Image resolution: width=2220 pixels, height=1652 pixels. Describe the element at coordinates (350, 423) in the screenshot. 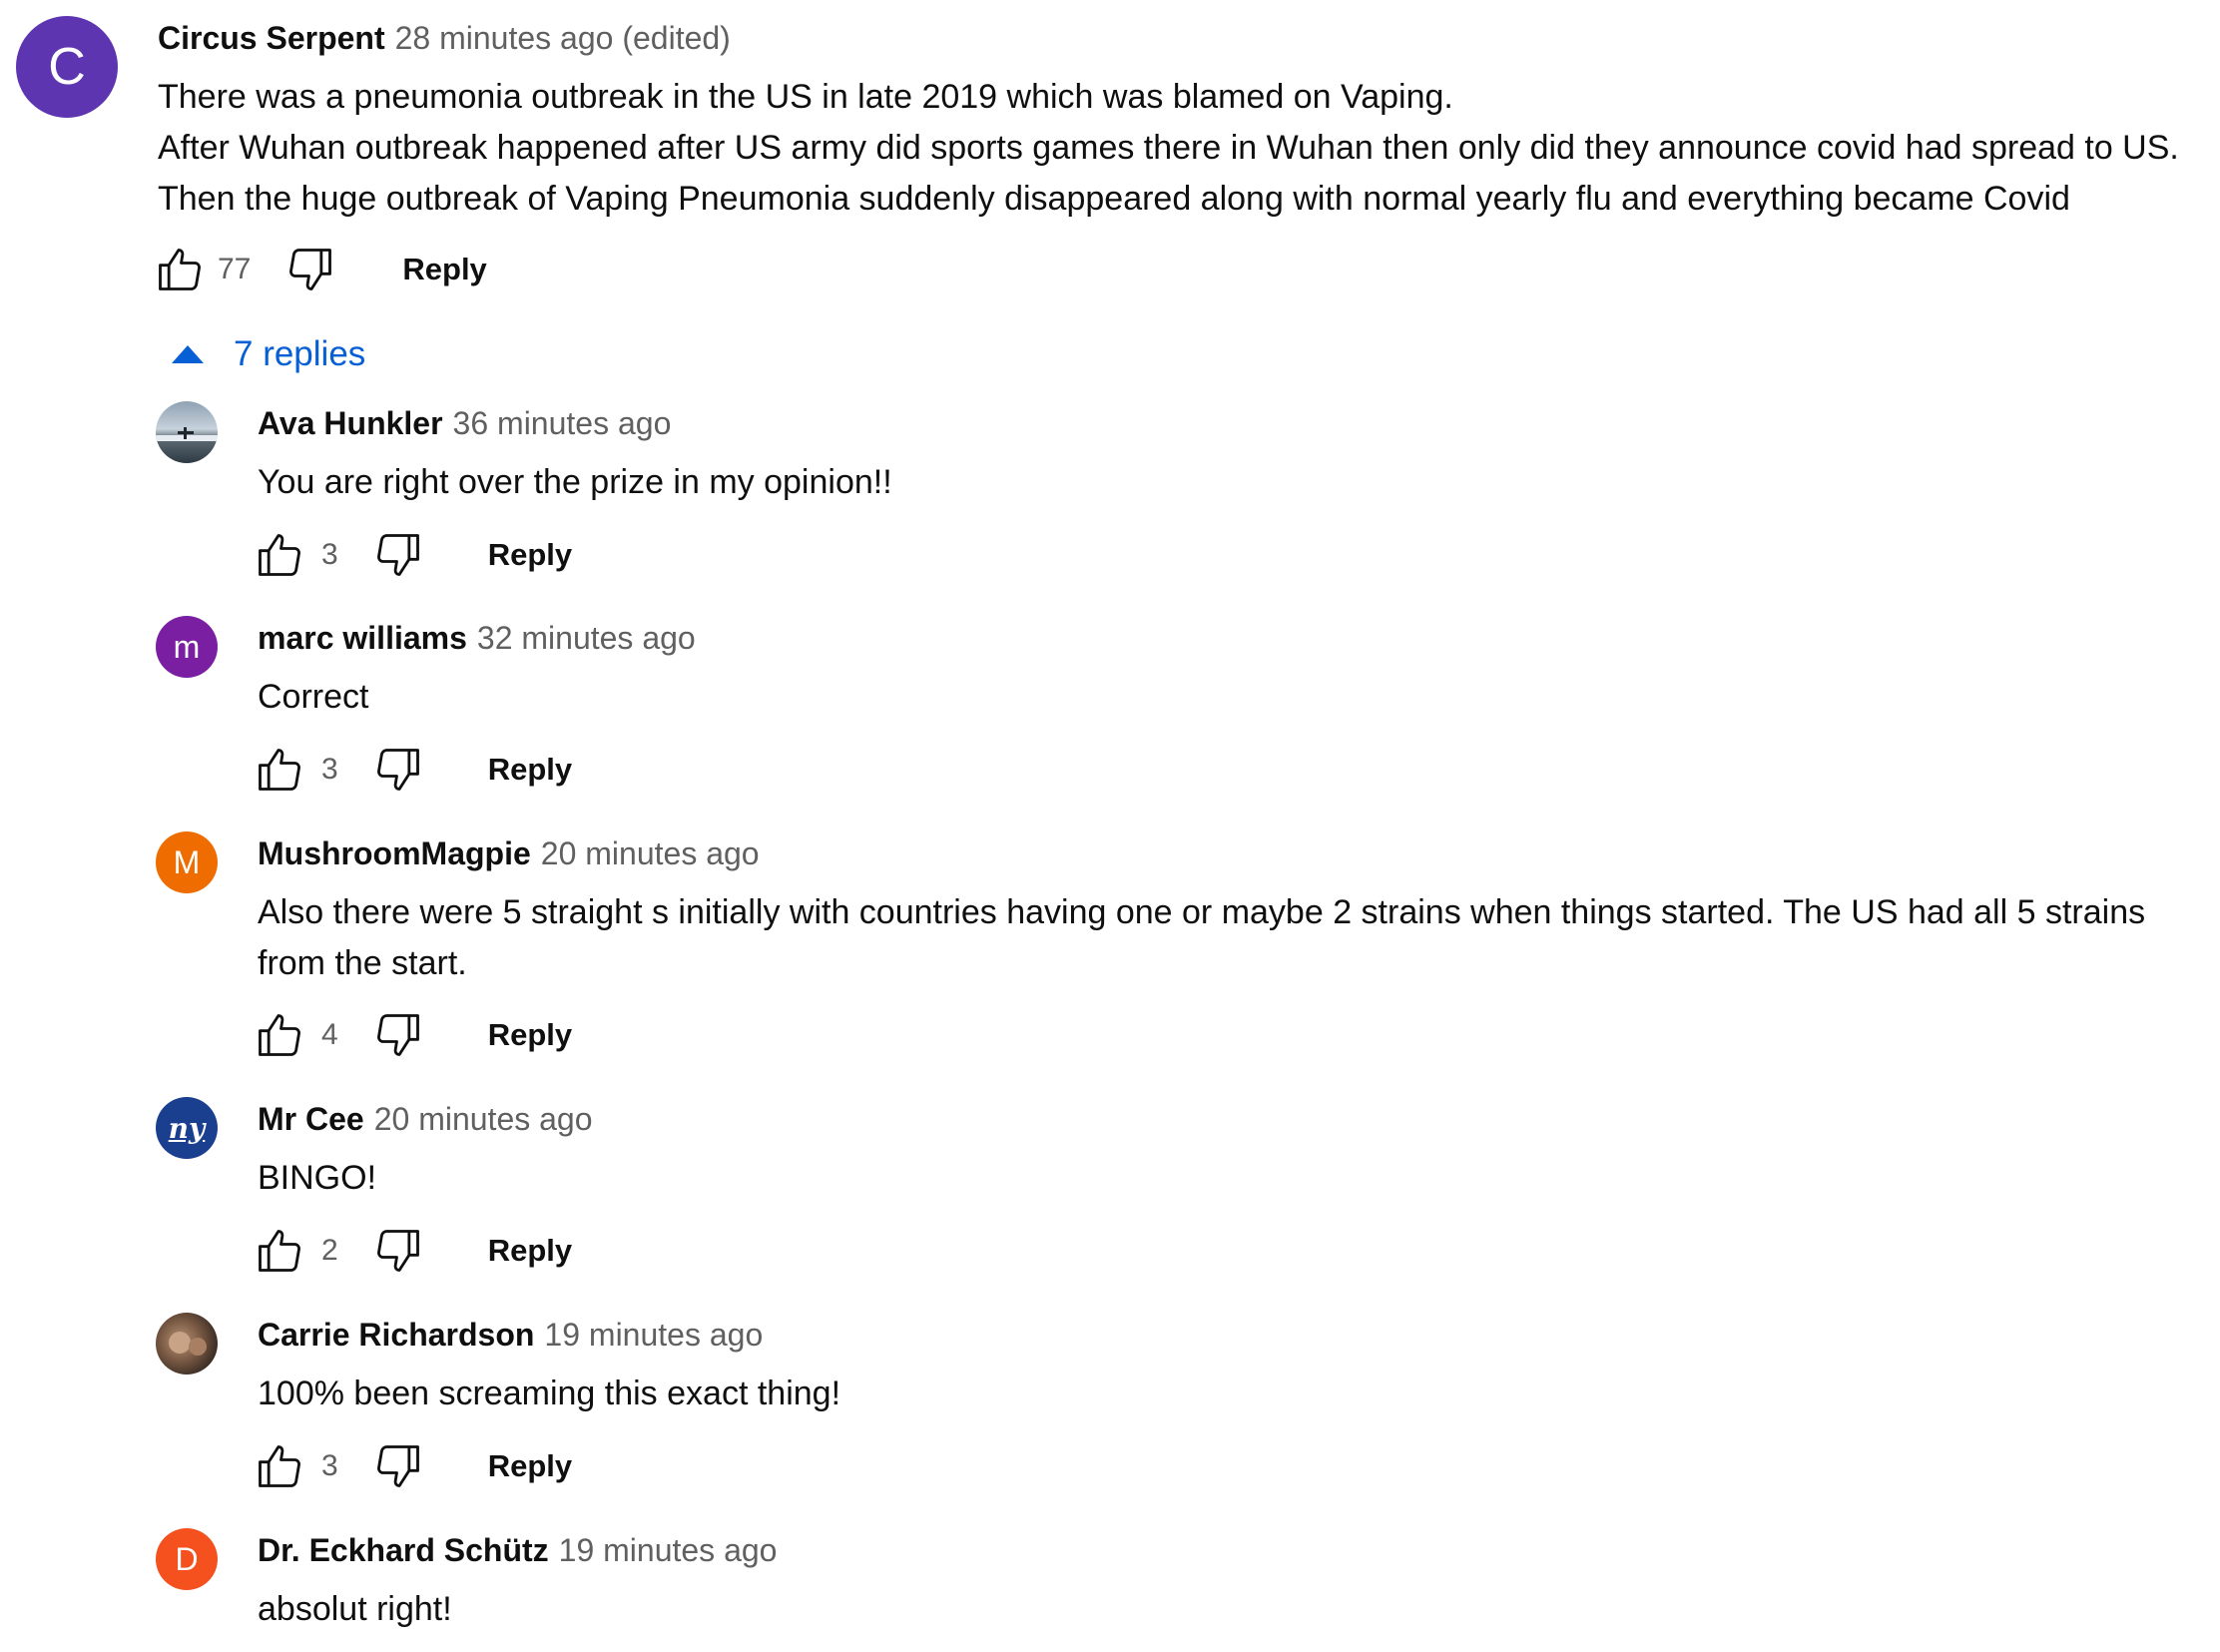

I see `author-name: Ava Hunkler` at that location.